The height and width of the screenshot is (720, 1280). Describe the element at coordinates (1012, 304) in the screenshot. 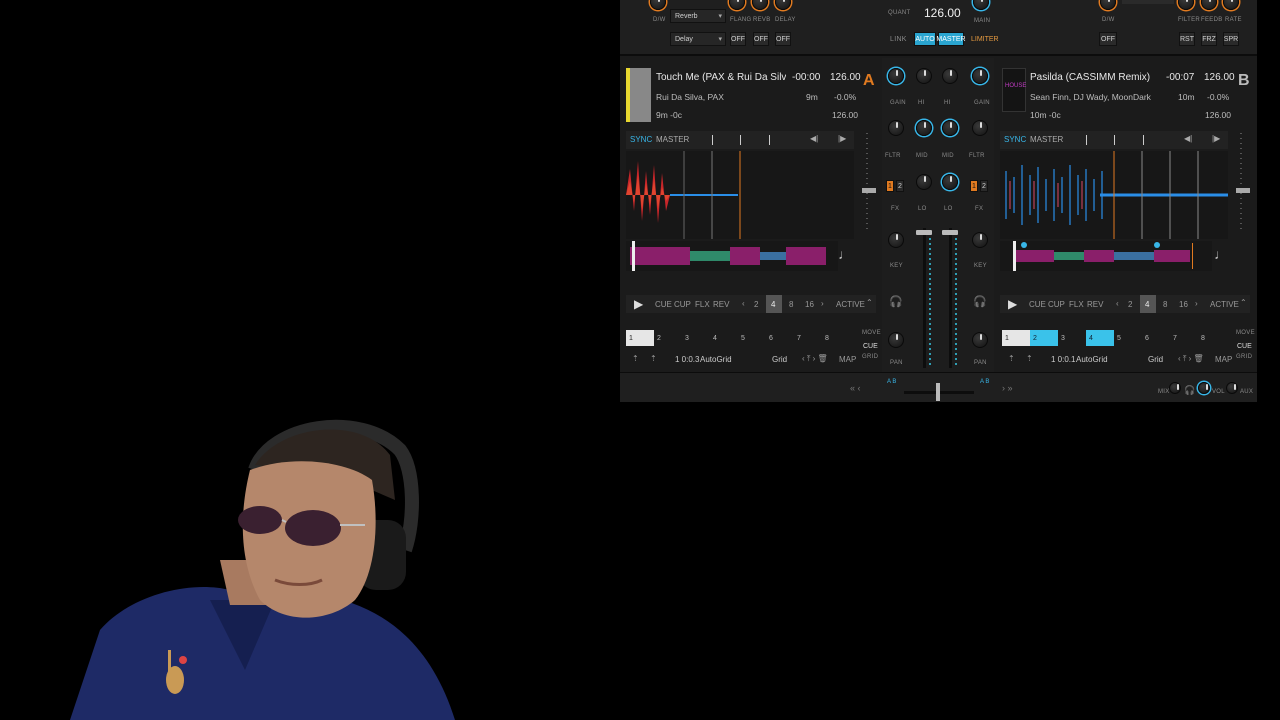

I see `deck-b-play-icon: ▶` at that location.